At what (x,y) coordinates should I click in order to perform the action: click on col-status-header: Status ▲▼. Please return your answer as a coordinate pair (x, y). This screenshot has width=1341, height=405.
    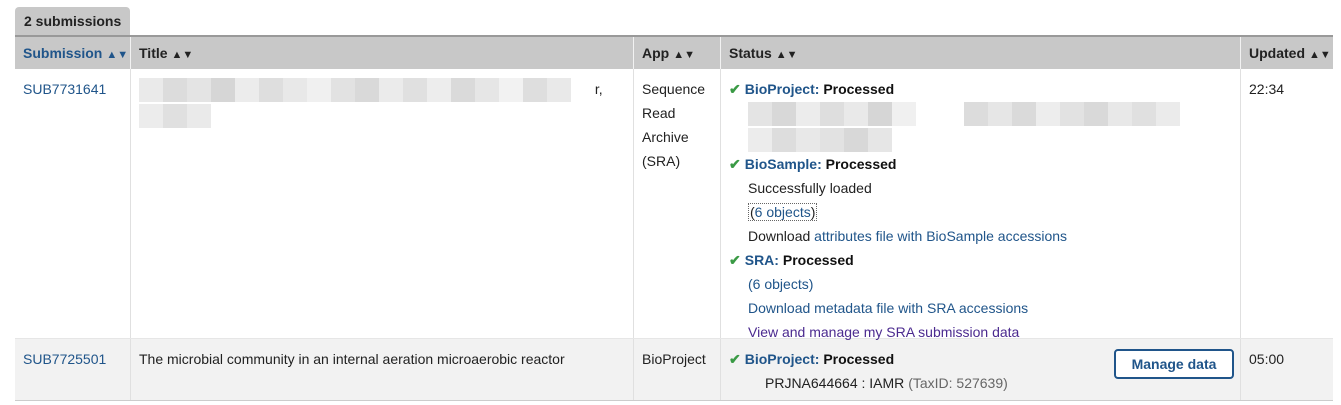
    Looking at the image, I should click on (981, 53).